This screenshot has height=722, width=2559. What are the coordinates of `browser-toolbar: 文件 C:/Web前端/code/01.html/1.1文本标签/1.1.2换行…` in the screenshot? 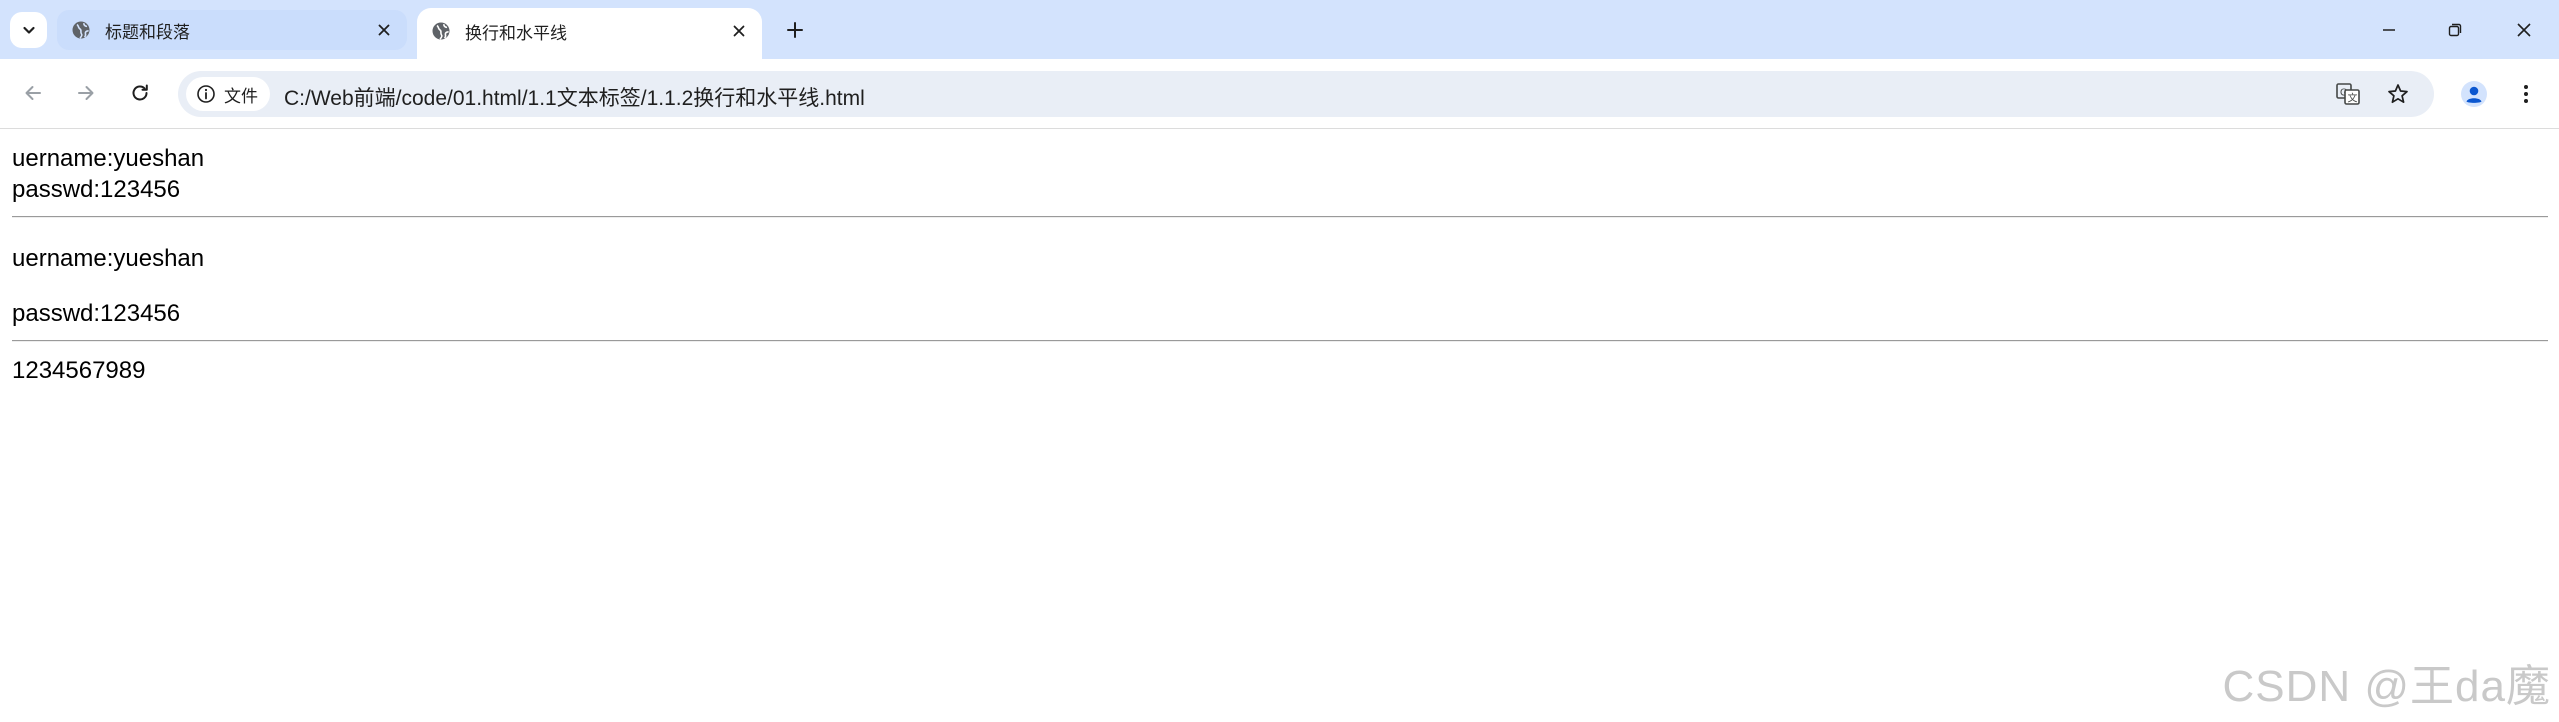 It's located at (1279, 94).